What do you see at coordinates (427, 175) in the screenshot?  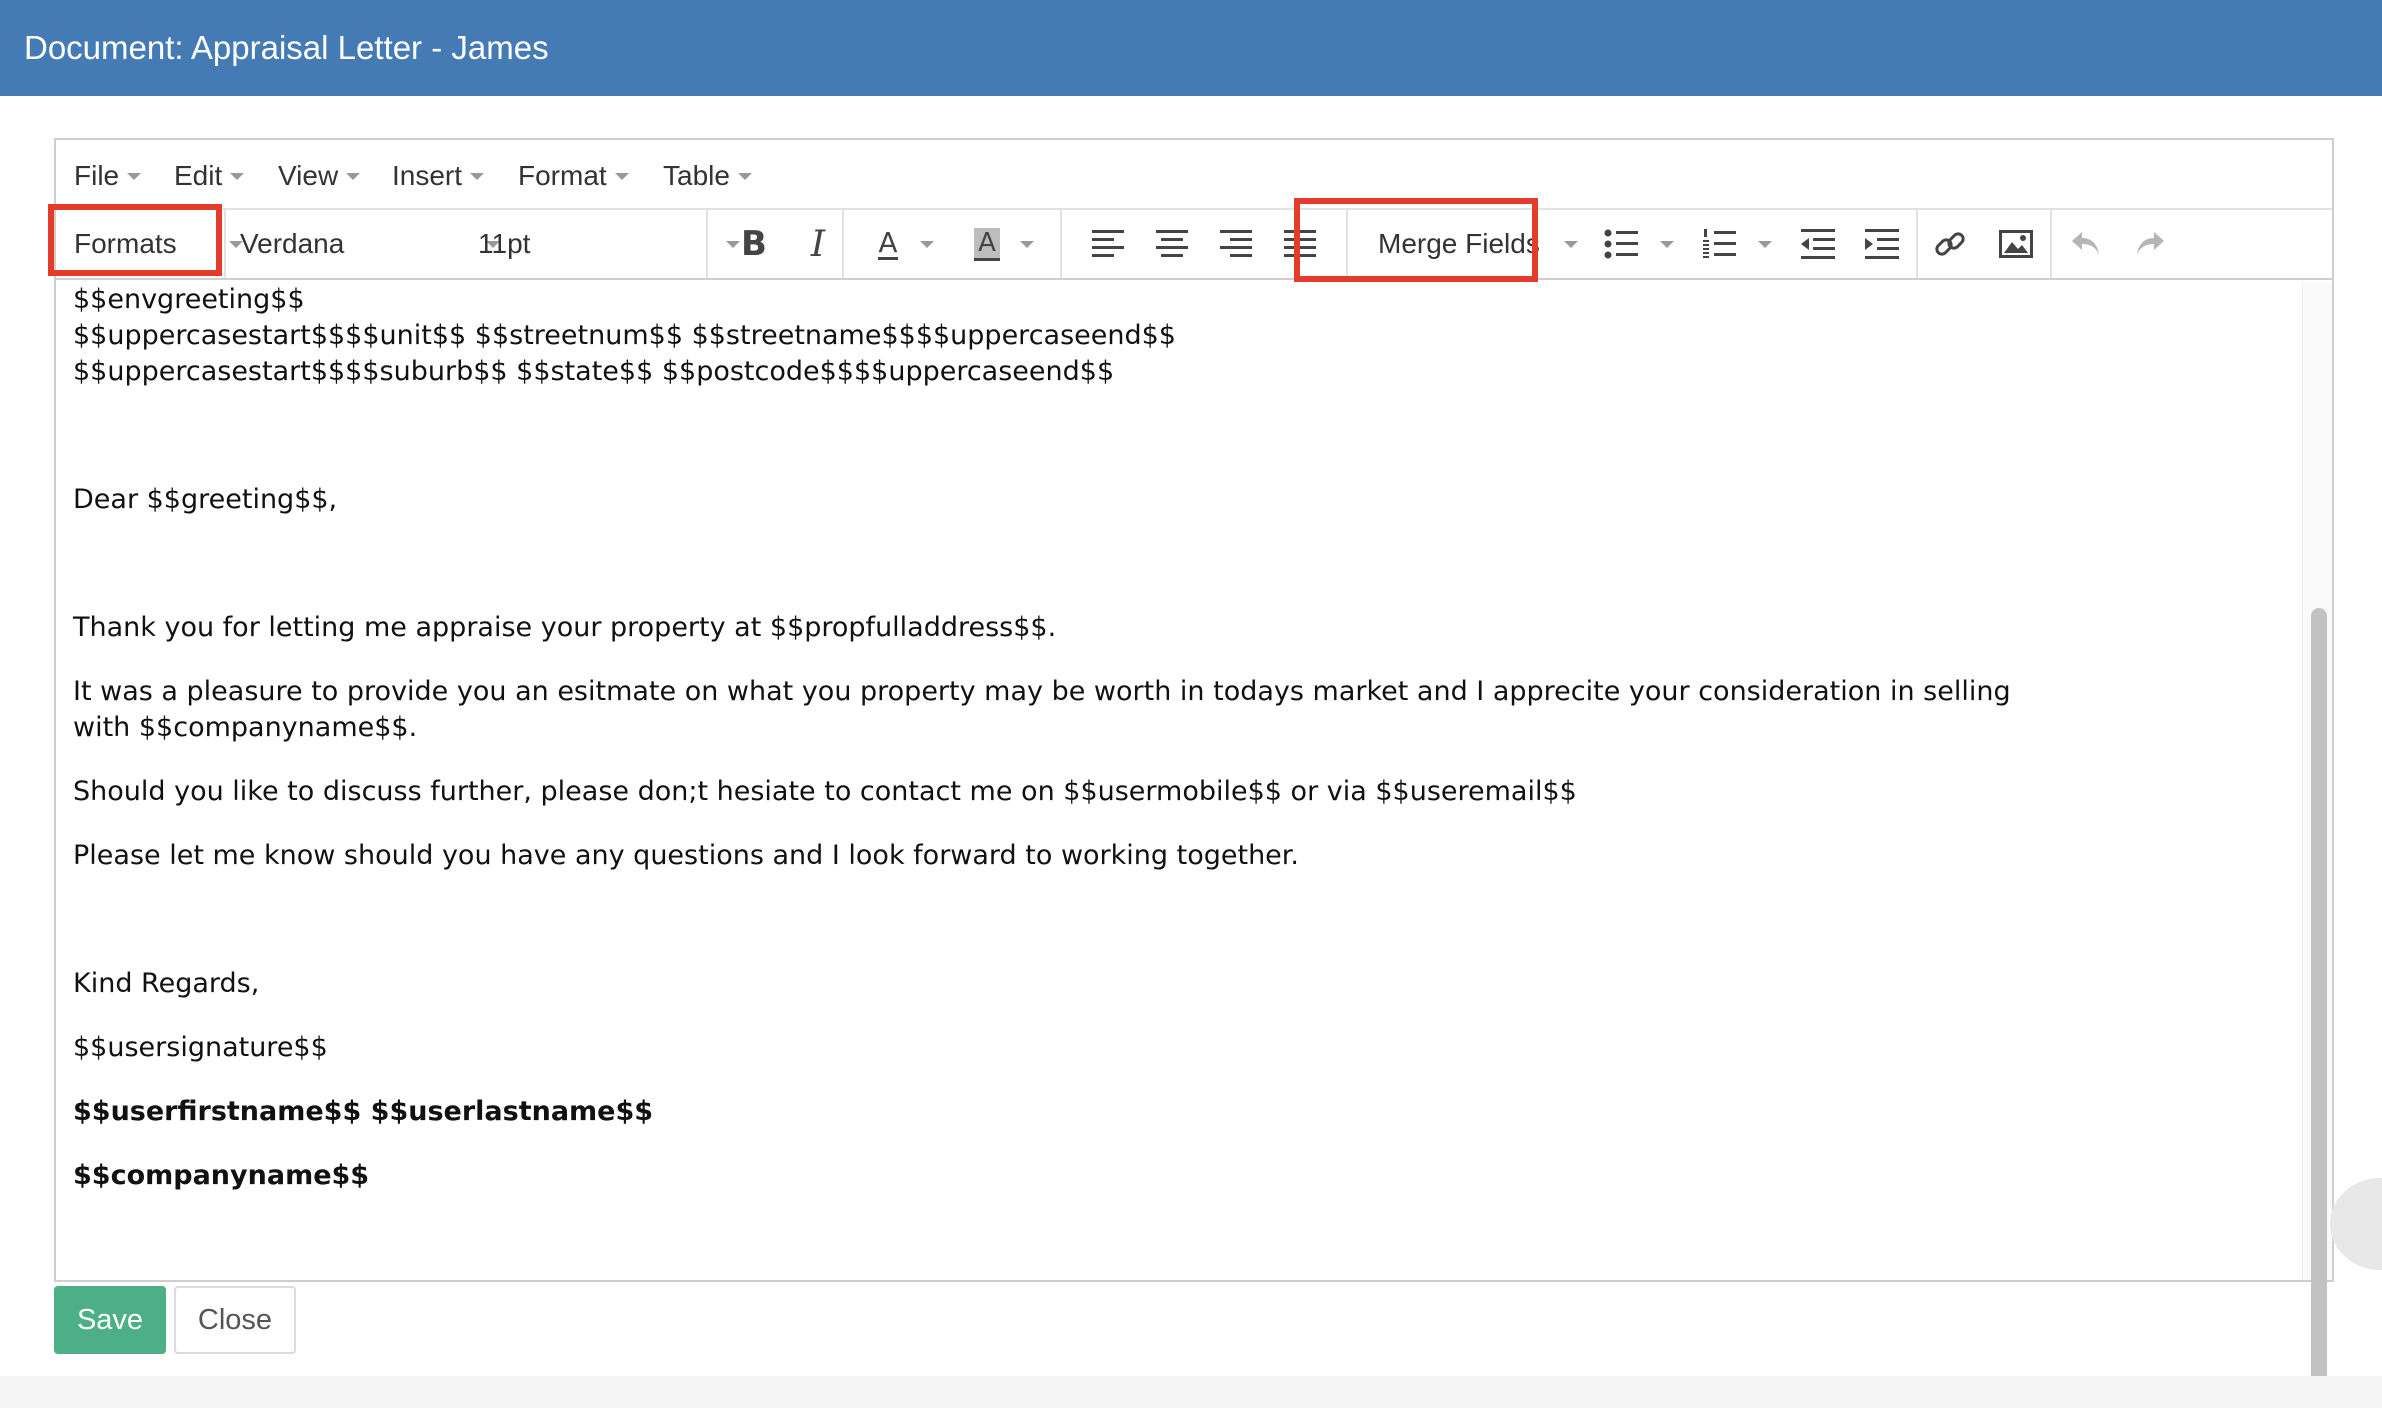 I see `menu-insert-label: Insert` at bounding box center [427, 175].